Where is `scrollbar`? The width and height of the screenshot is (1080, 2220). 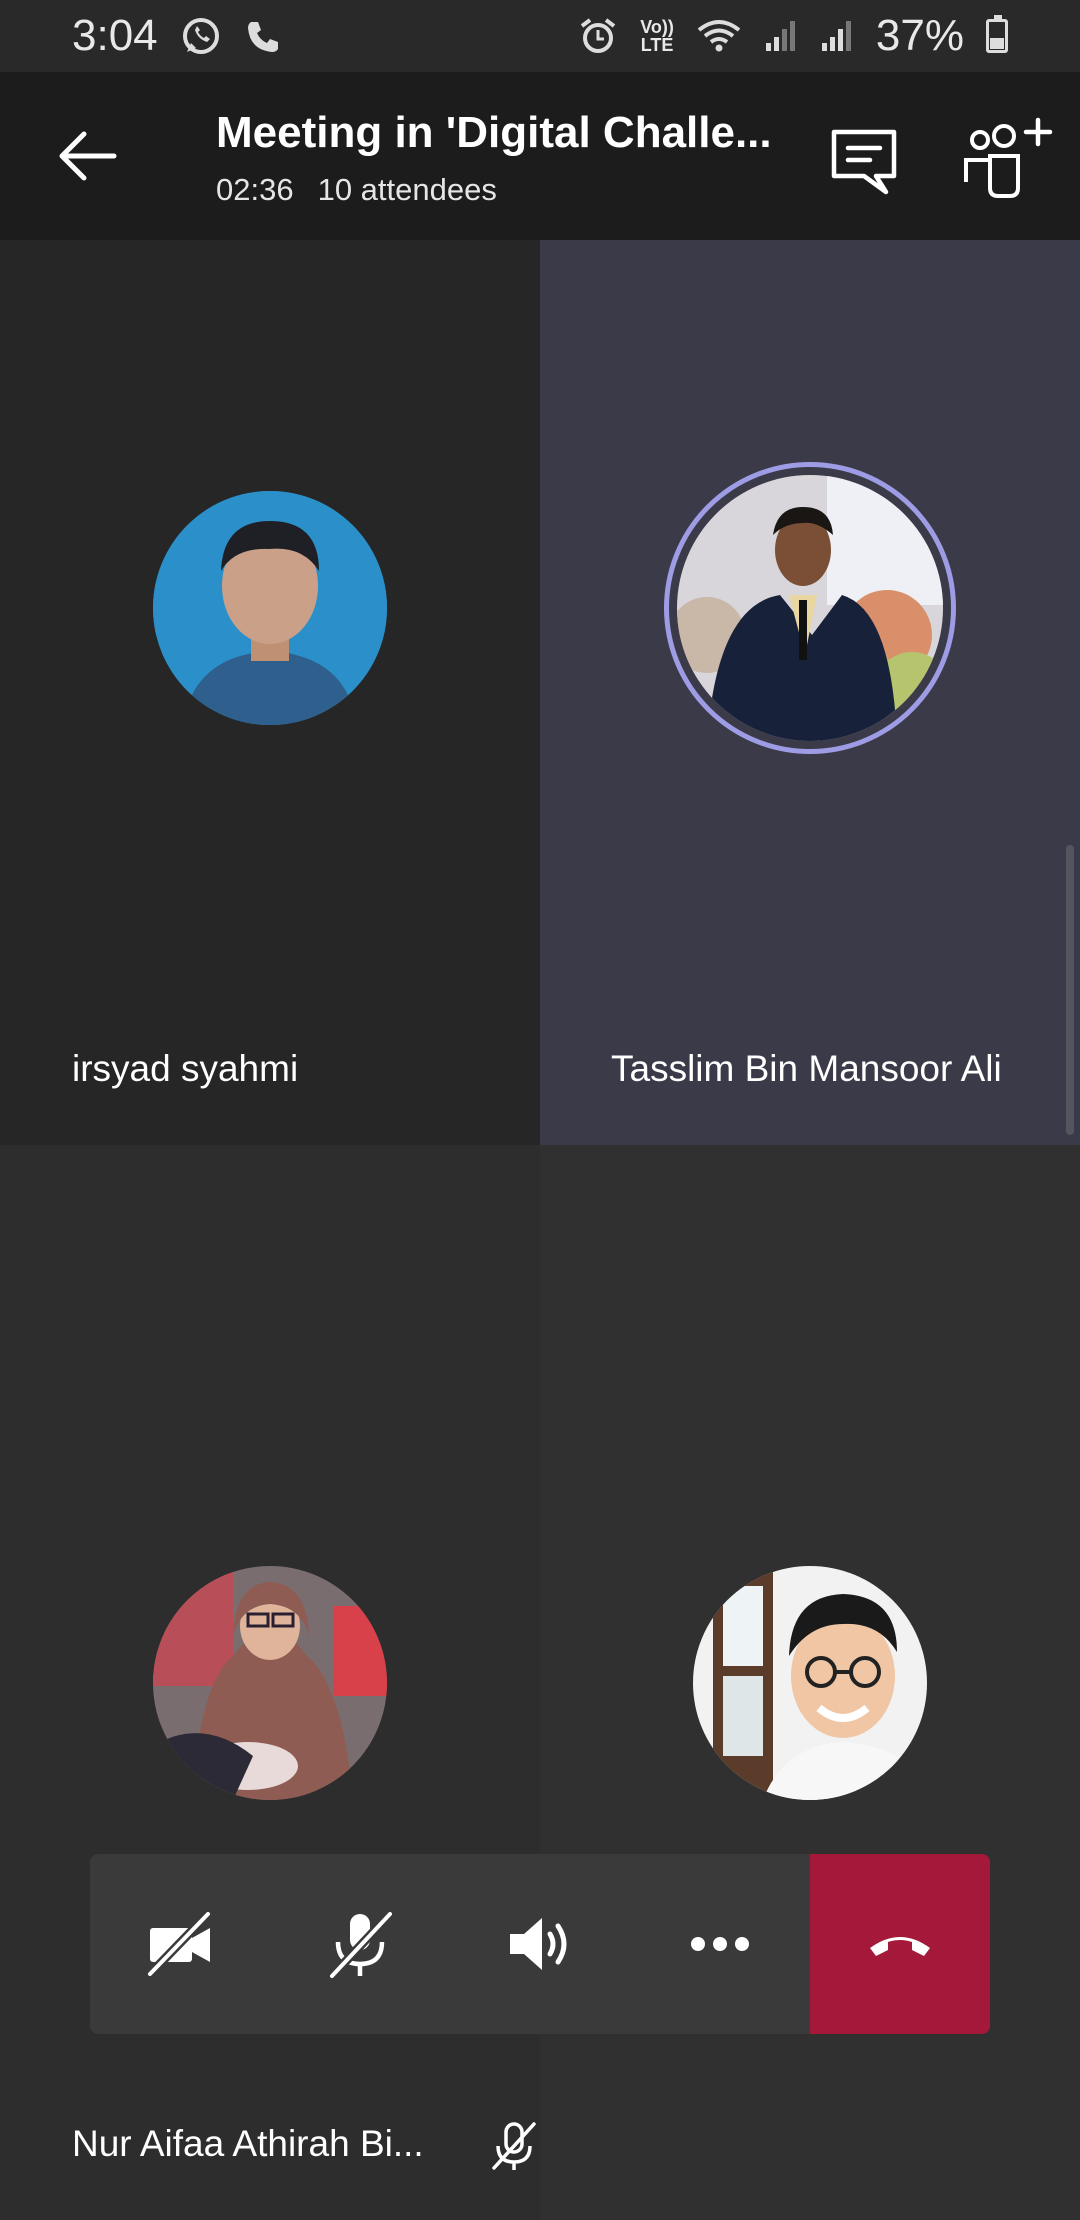 scrollbar is located at coordinates (1070, 990).